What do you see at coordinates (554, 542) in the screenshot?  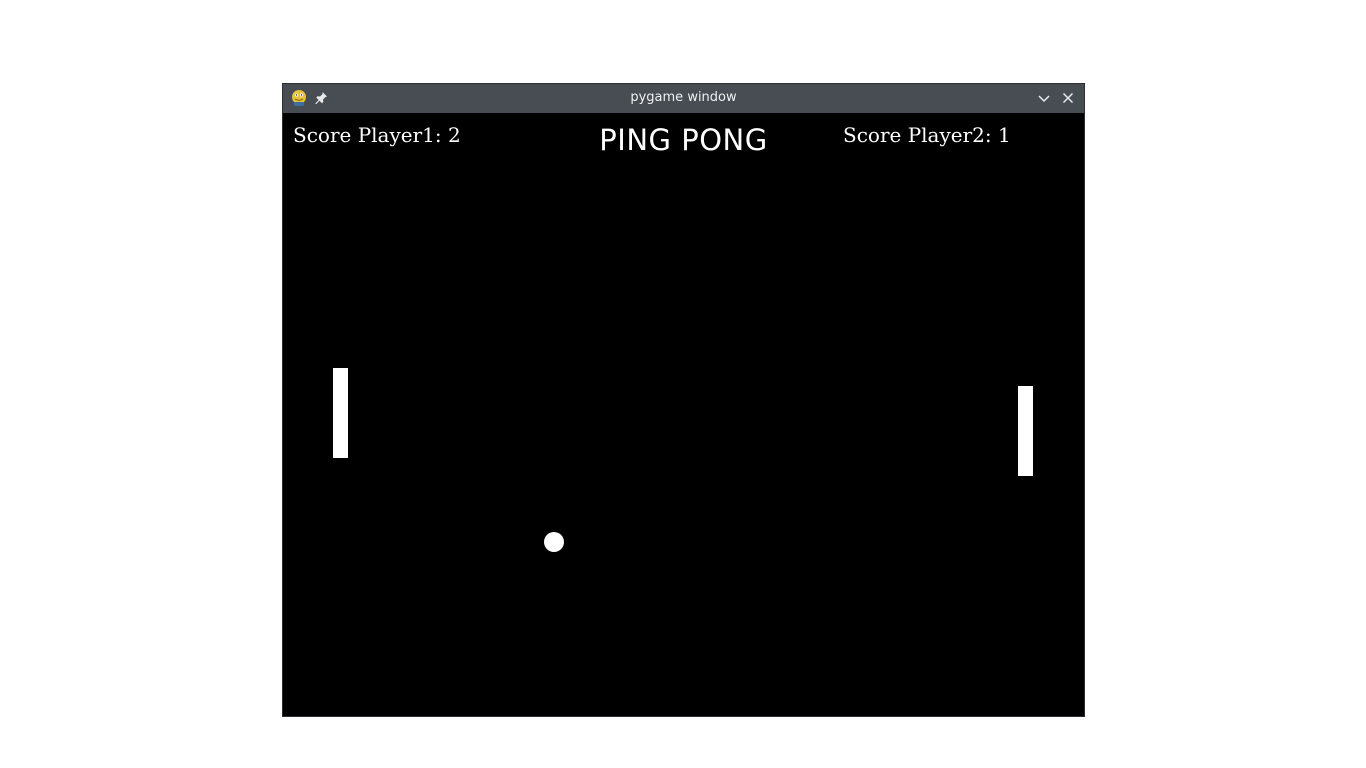 I see `ball` at bounding box center [554, 542].